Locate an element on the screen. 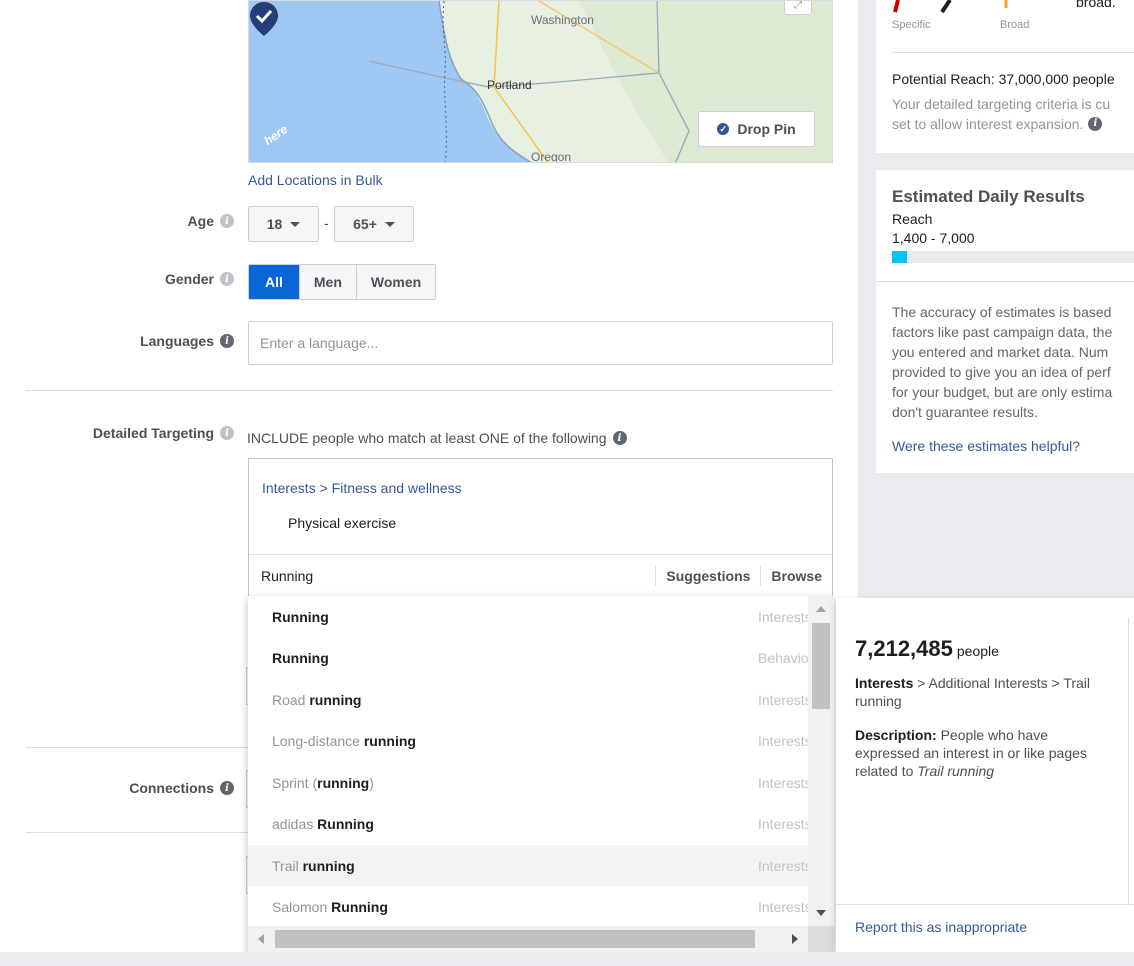 The width and height of the screenshot is (1134, 966). map-label-washington: Washington is located at coordinates (562, 20).